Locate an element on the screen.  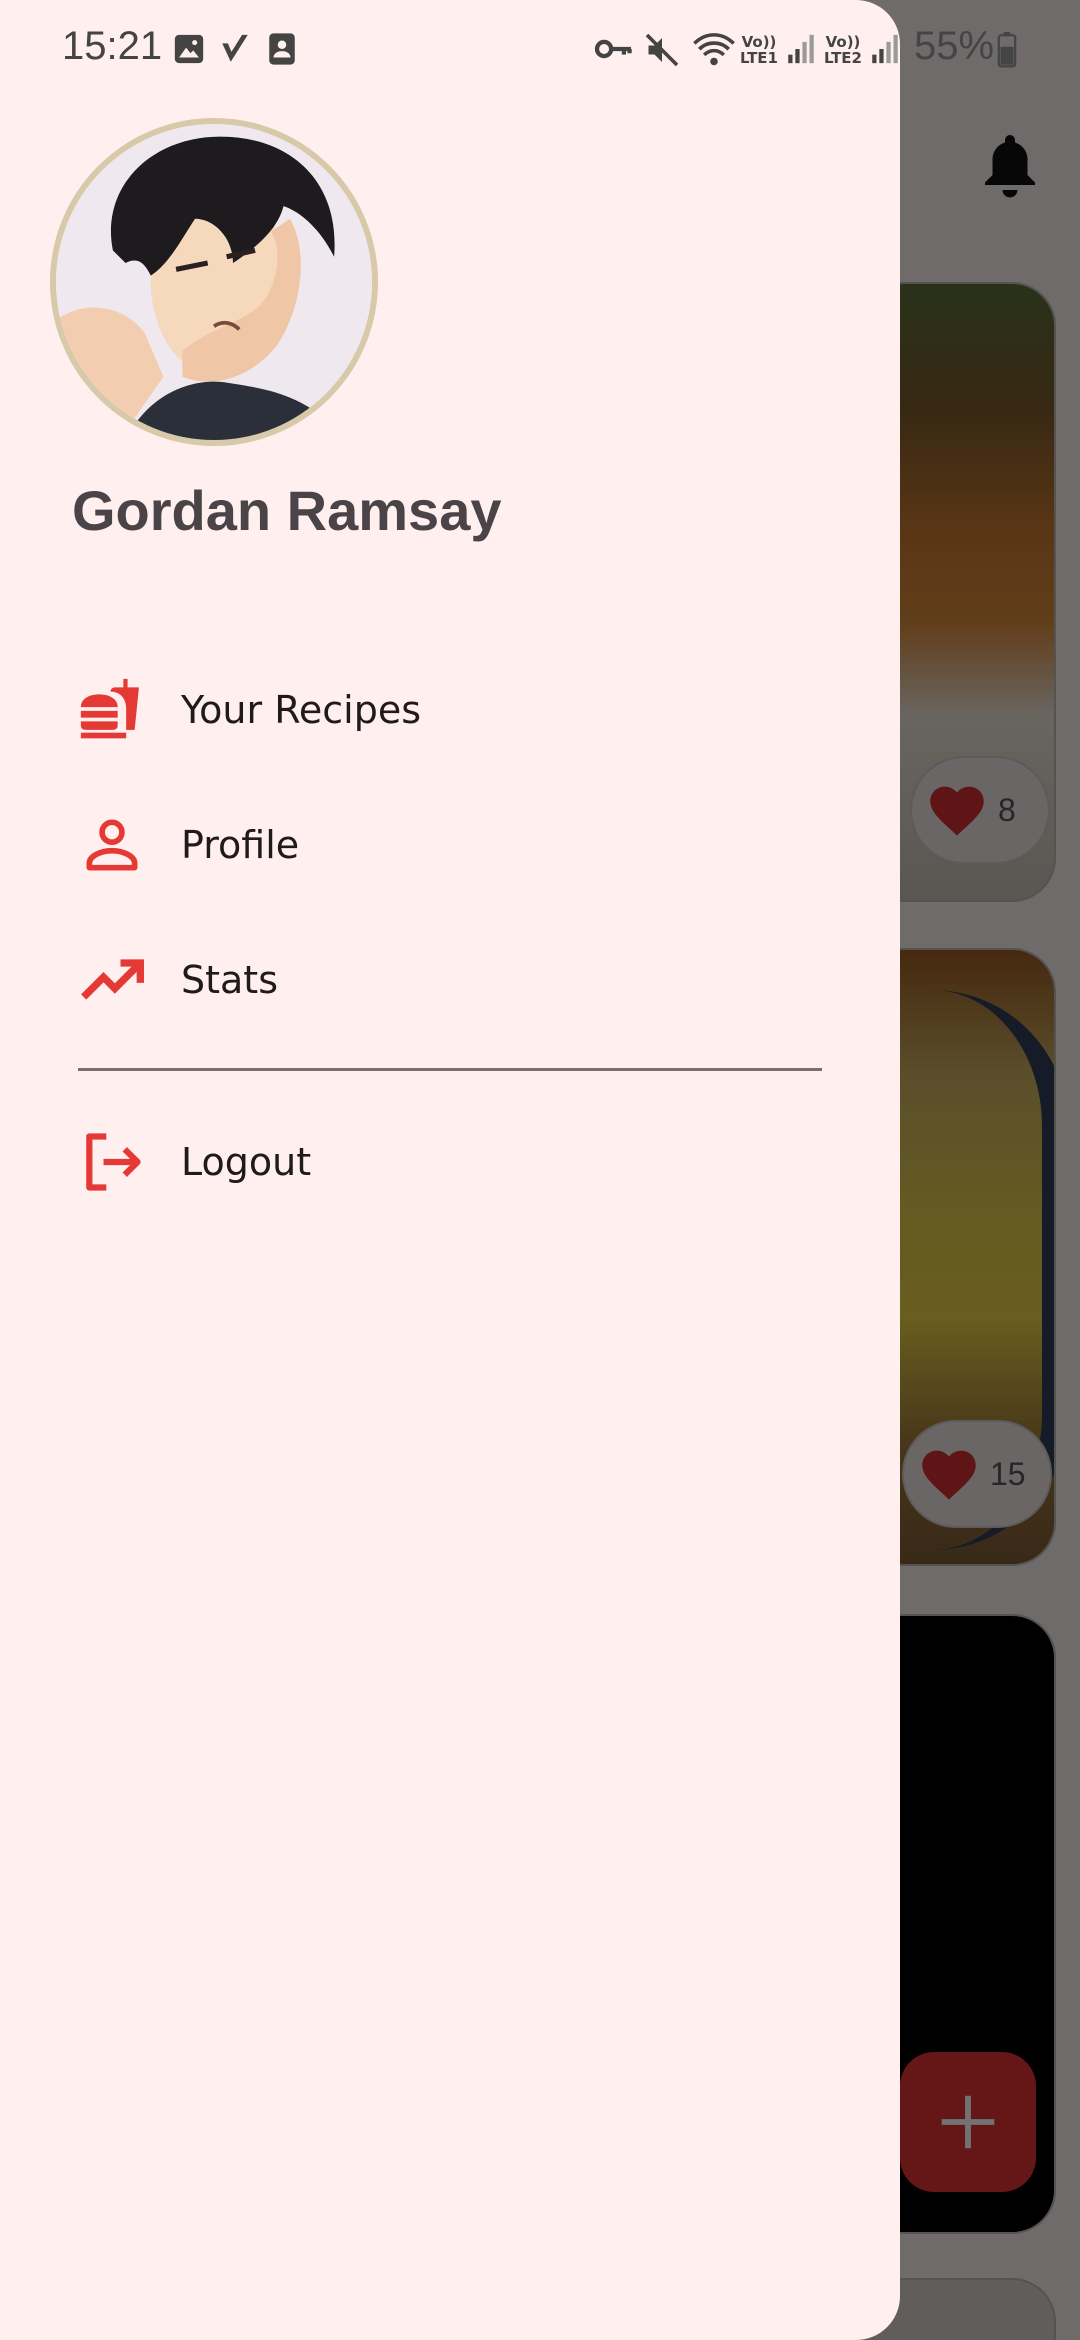
logout-button: Logout is located at coordinates (450, 1162).